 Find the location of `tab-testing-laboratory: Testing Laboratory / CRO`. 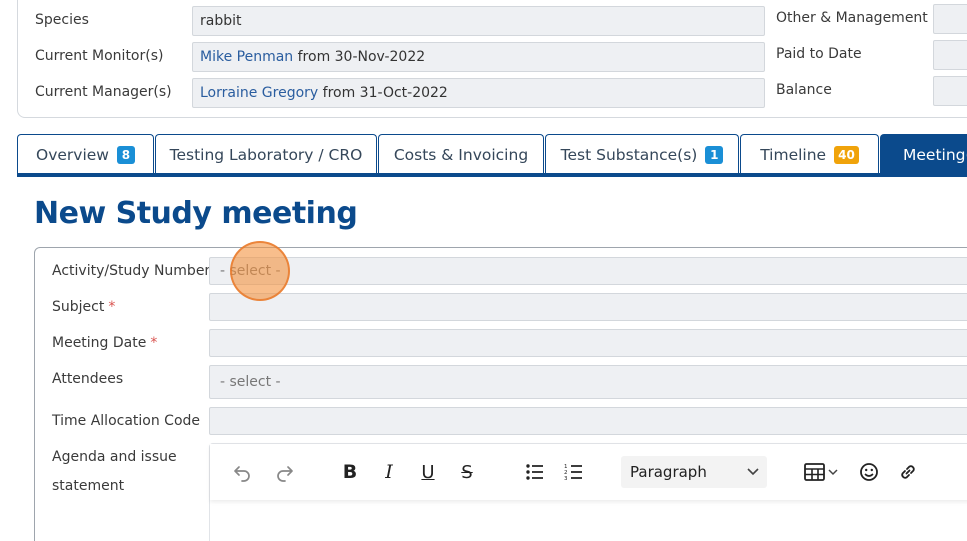

tab-testing-laboratory: Testing Laboratory / CRO is located at coordinates (266, 154).